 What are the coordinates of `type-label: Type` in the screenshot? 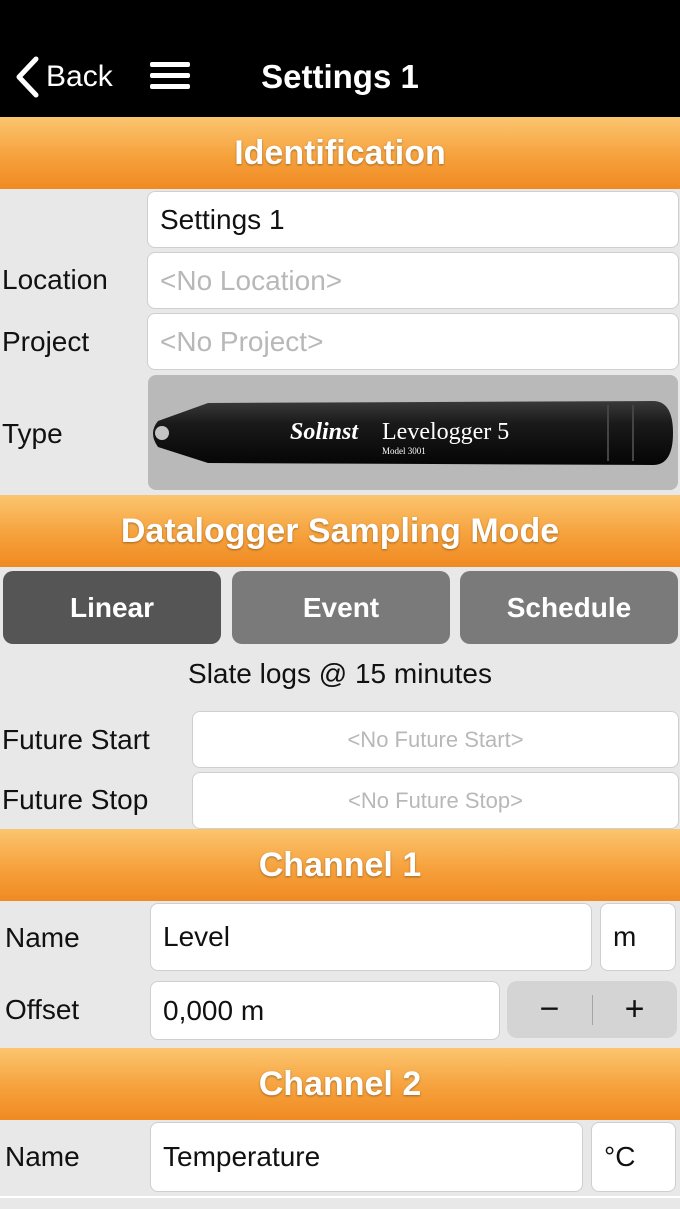 It's located at (32, 433).